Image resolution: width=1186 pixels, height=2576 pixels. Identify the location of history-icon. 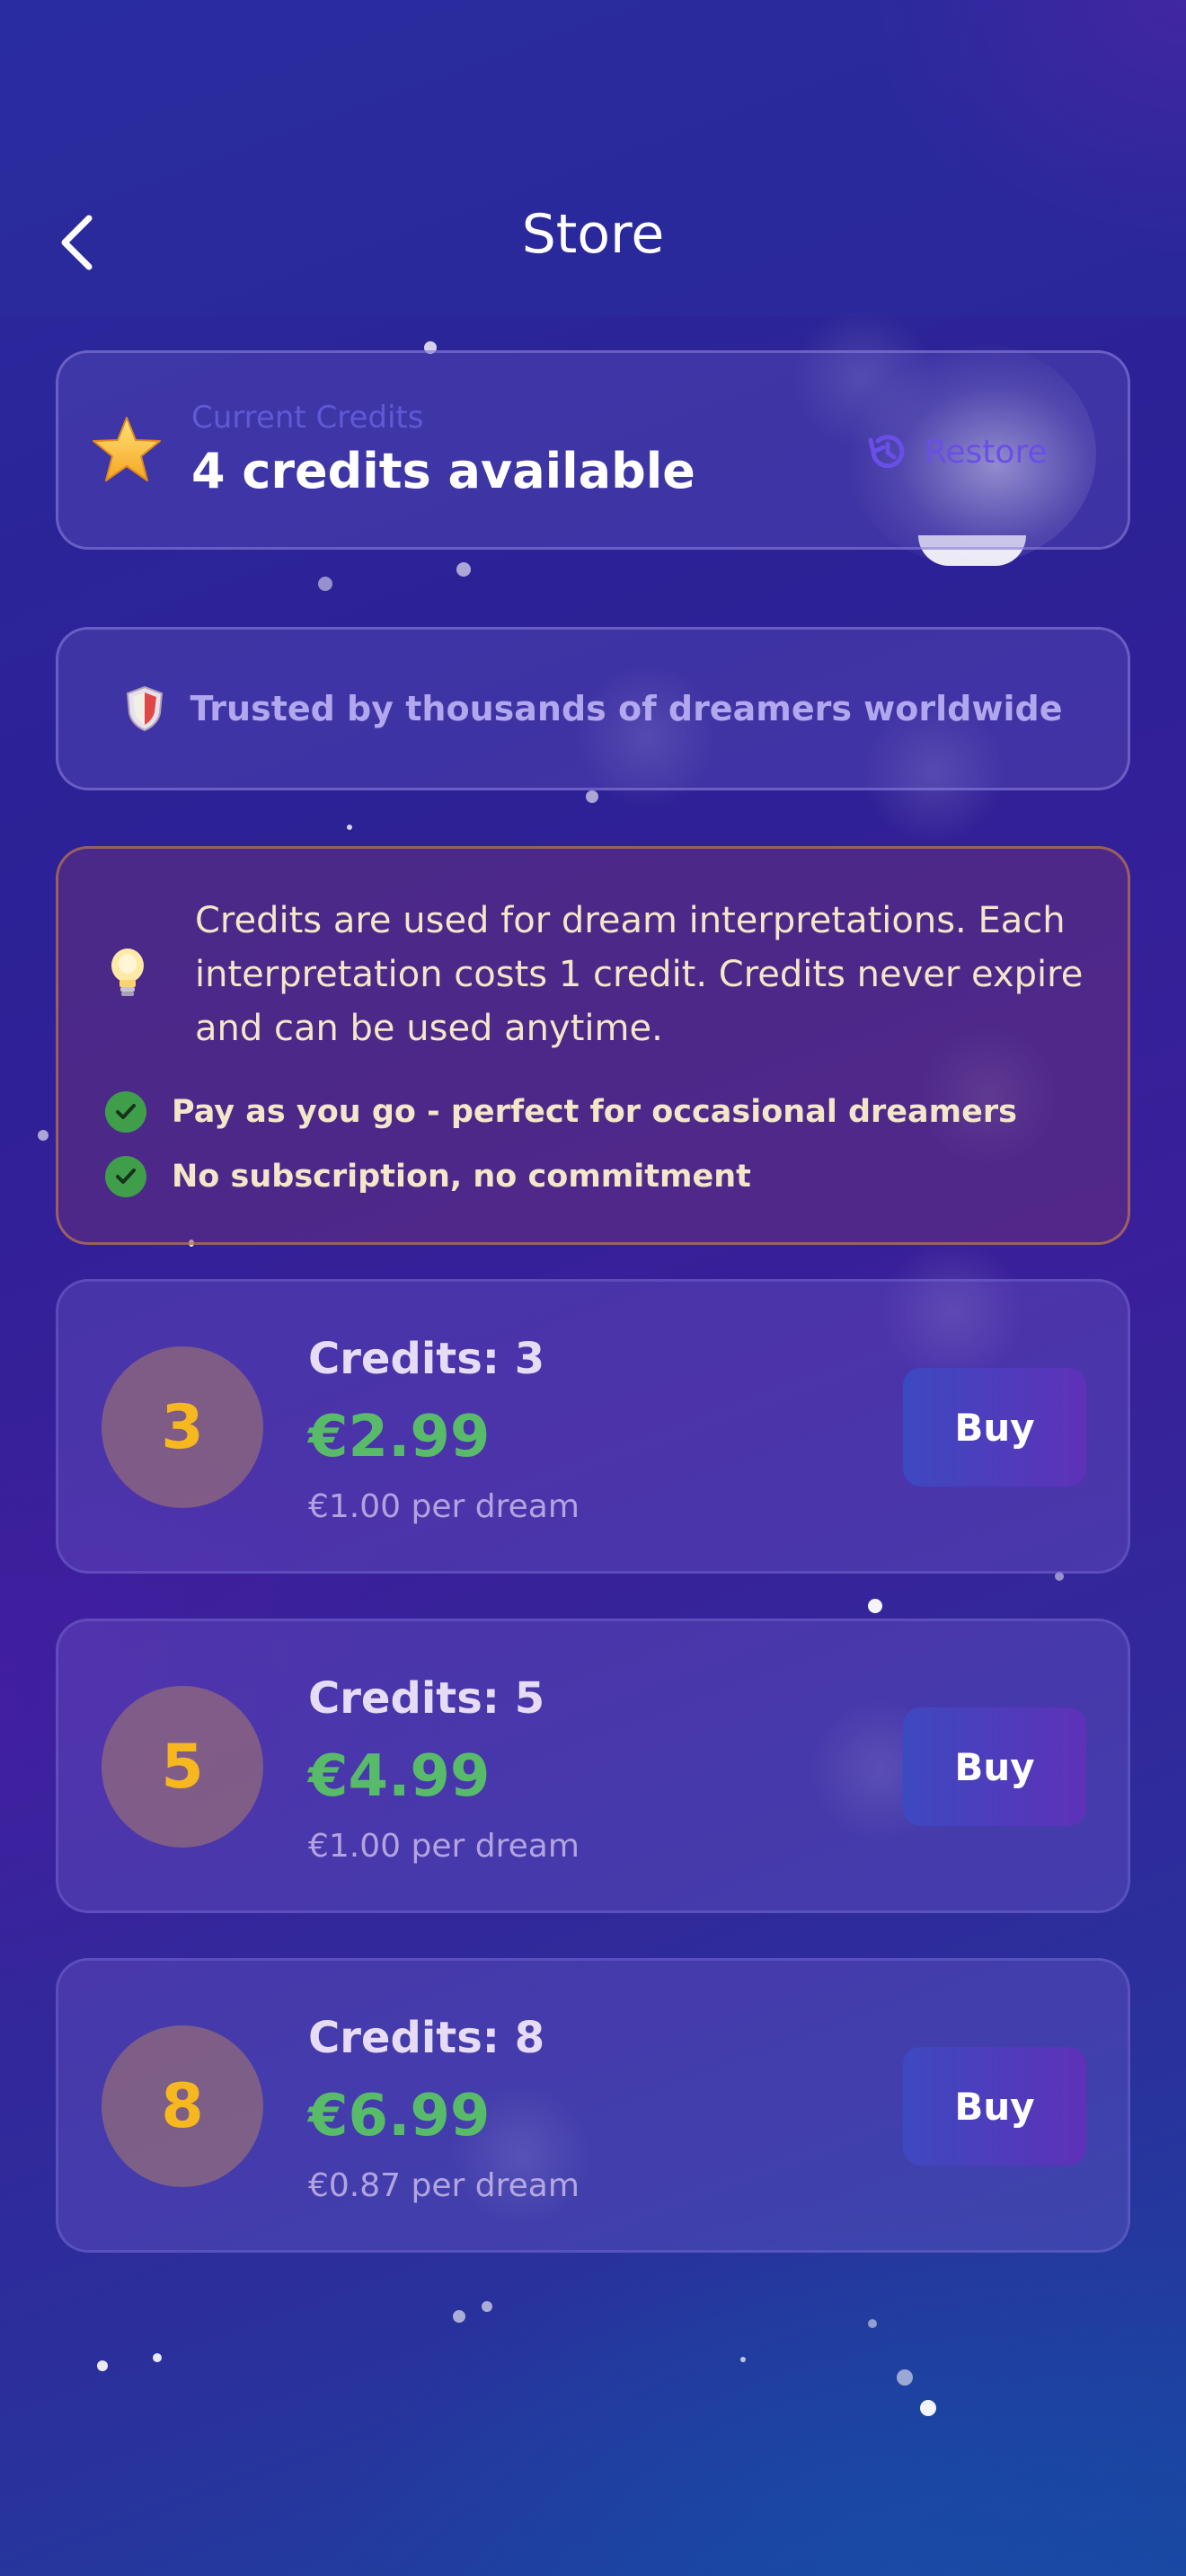
(886, 452).